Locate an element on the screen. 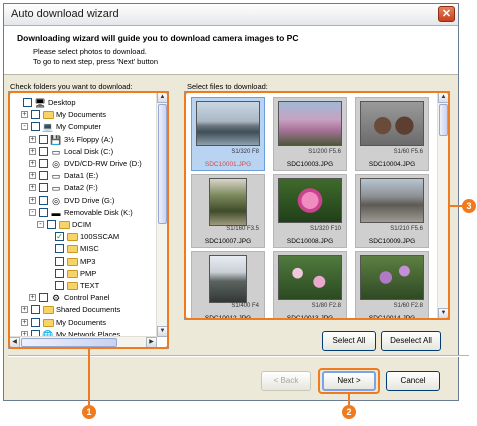 The image size is (477, 426). folders-label: Check folders you want to download: is located at coordinates (71, 86).